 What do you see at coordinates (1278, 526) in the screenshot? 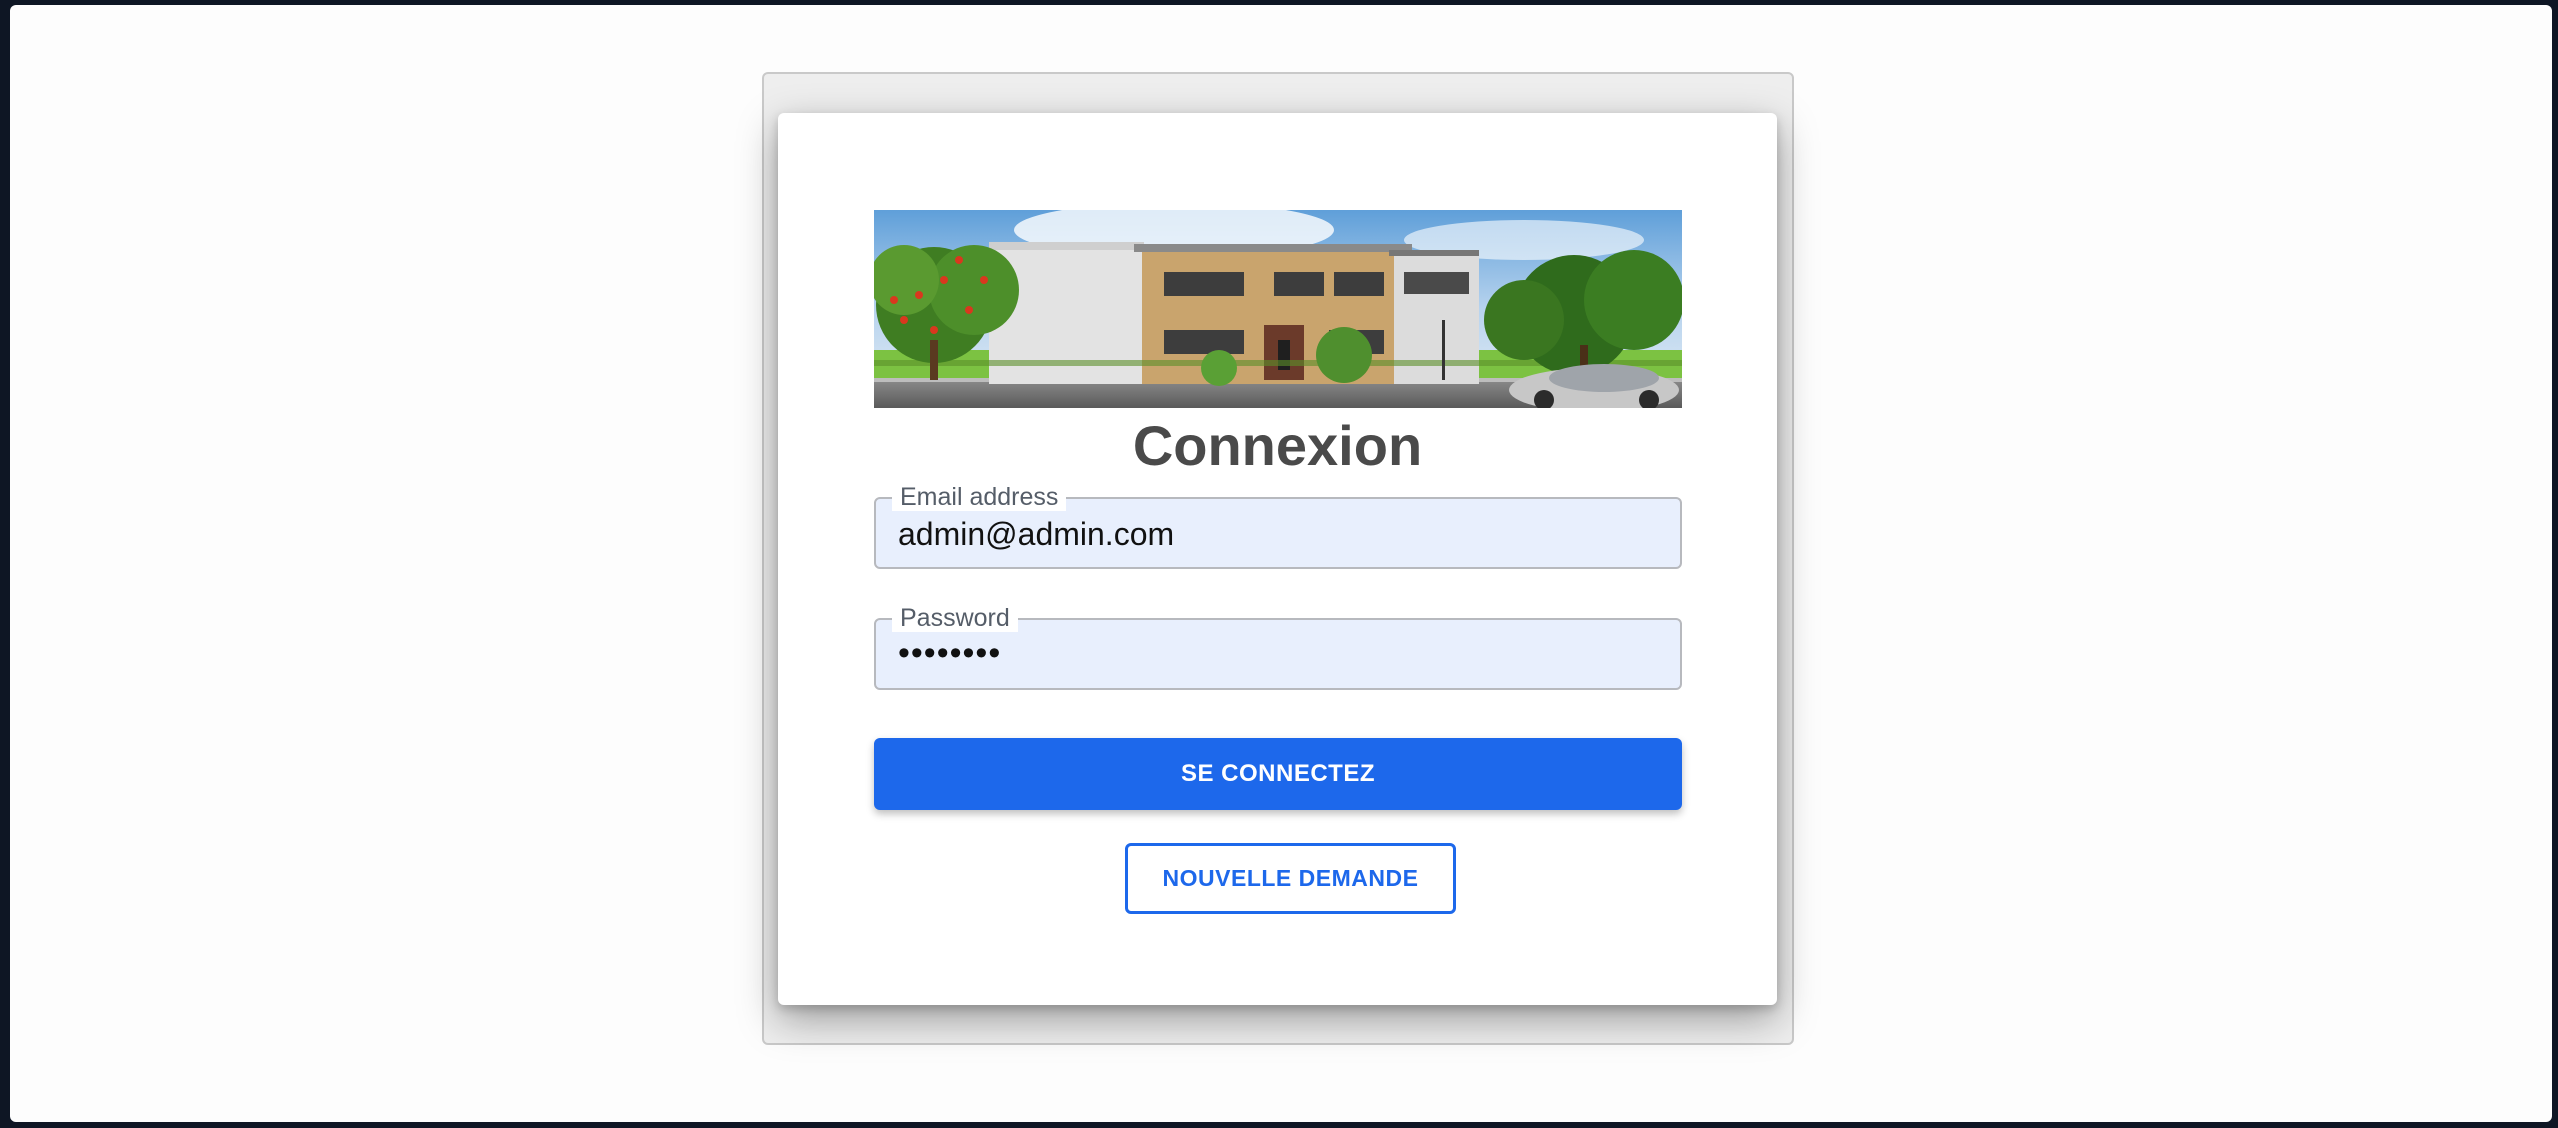
I see `email-field: Email address admin@admin.com` at bounding box center [1278, 526].